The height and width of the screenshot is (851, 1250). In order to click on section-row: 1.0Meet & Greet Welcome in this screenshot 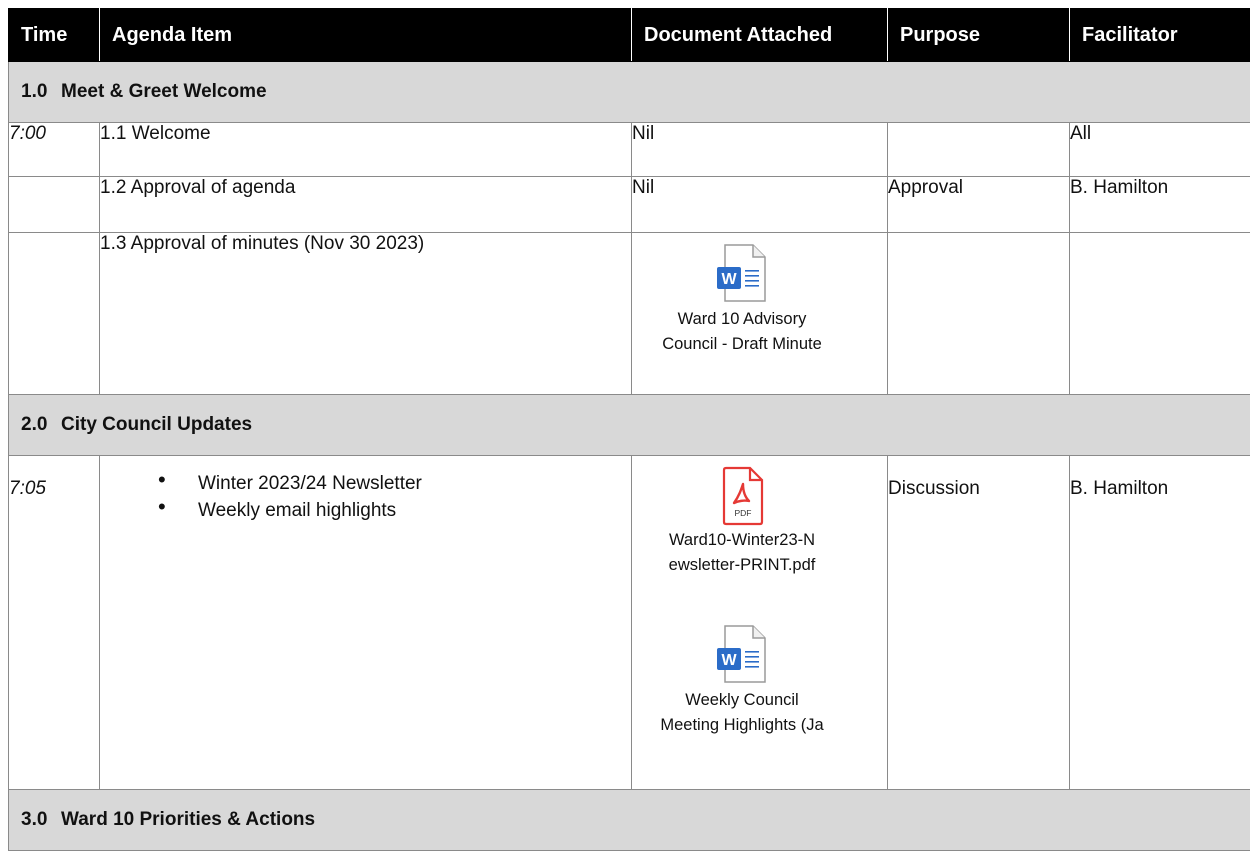, I will do `click(629, 92)`.